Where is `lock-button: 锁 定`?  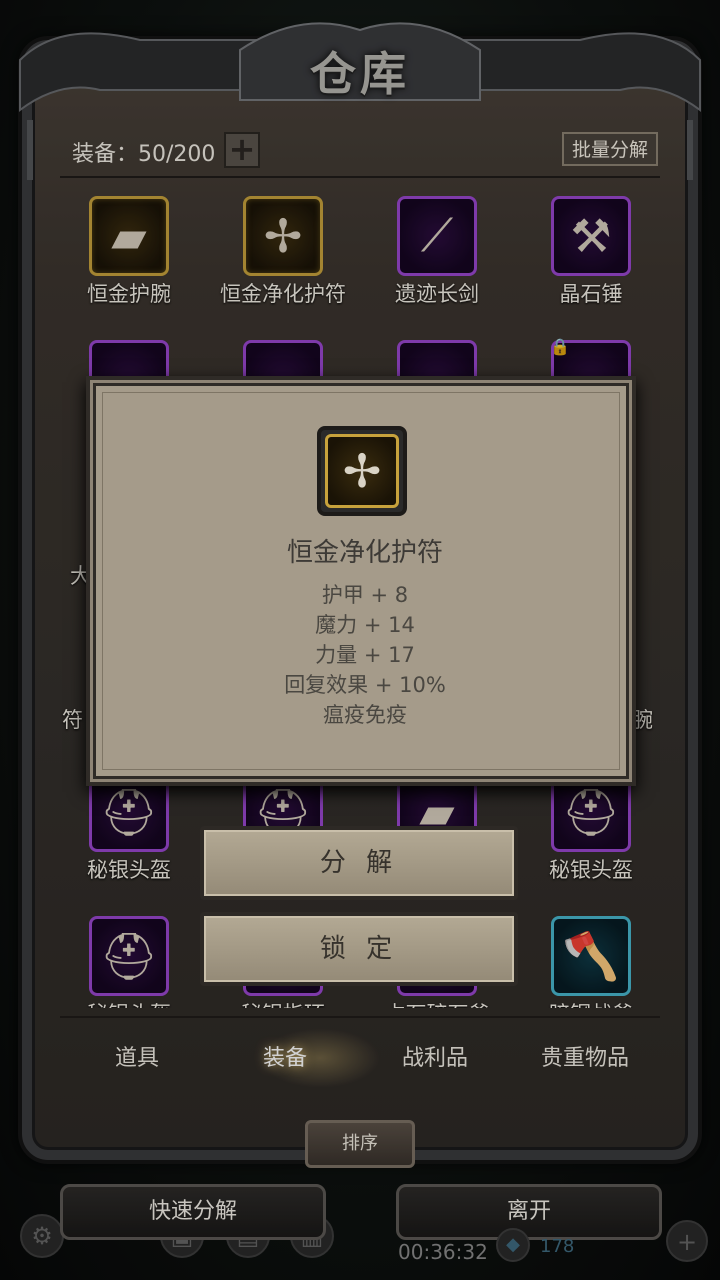
lock-button: 锁 定 is located at coordinates (359, 949).